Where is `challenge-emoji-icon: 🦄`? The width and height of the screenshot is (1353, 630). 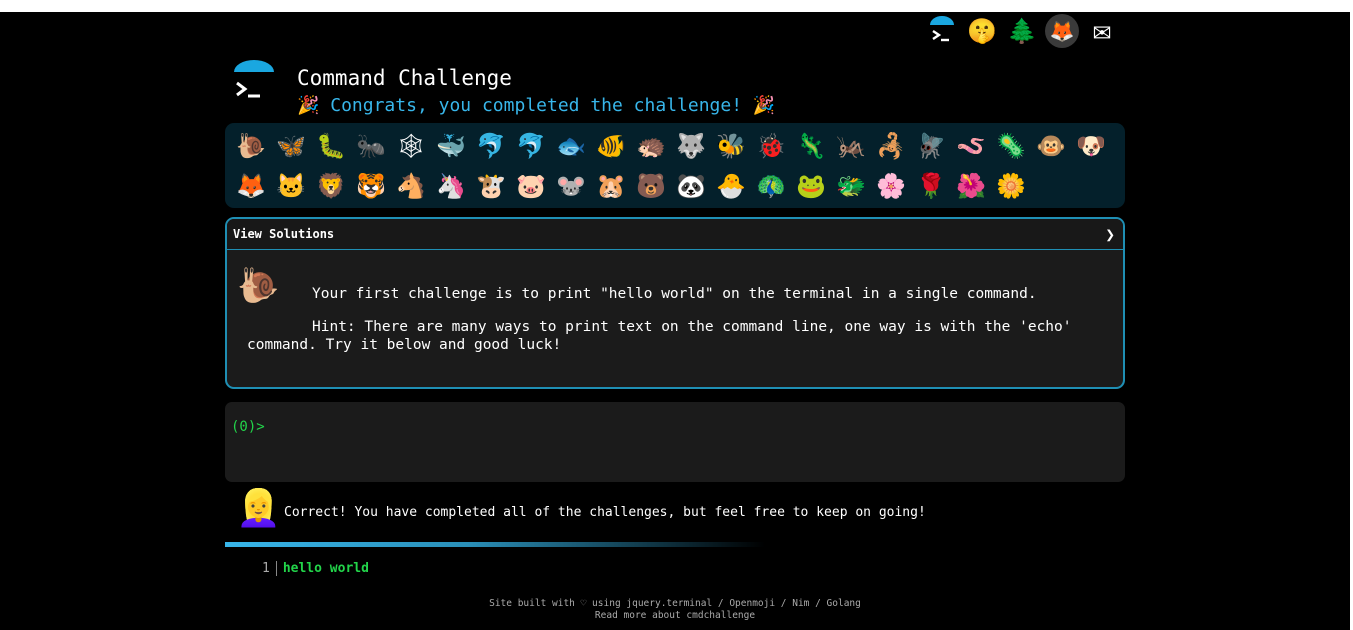
challenge-emoji-icon: 🦄 is located at coordinates (451, 186).